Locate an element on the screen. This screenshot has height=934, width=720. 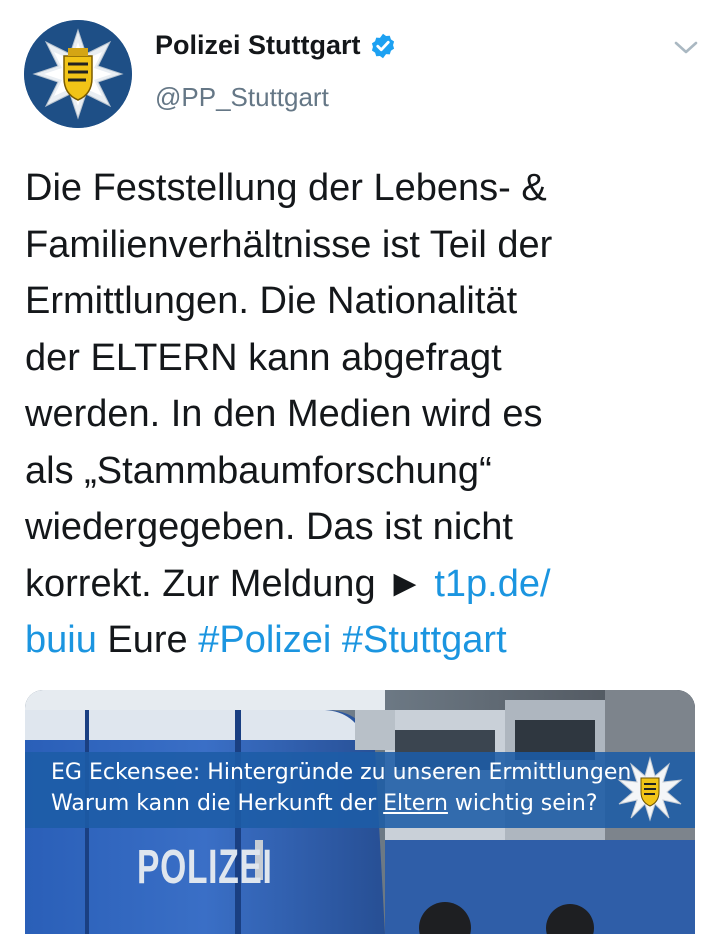
display-name: Polizei Stuttgart is located at coordinates (258, 45).